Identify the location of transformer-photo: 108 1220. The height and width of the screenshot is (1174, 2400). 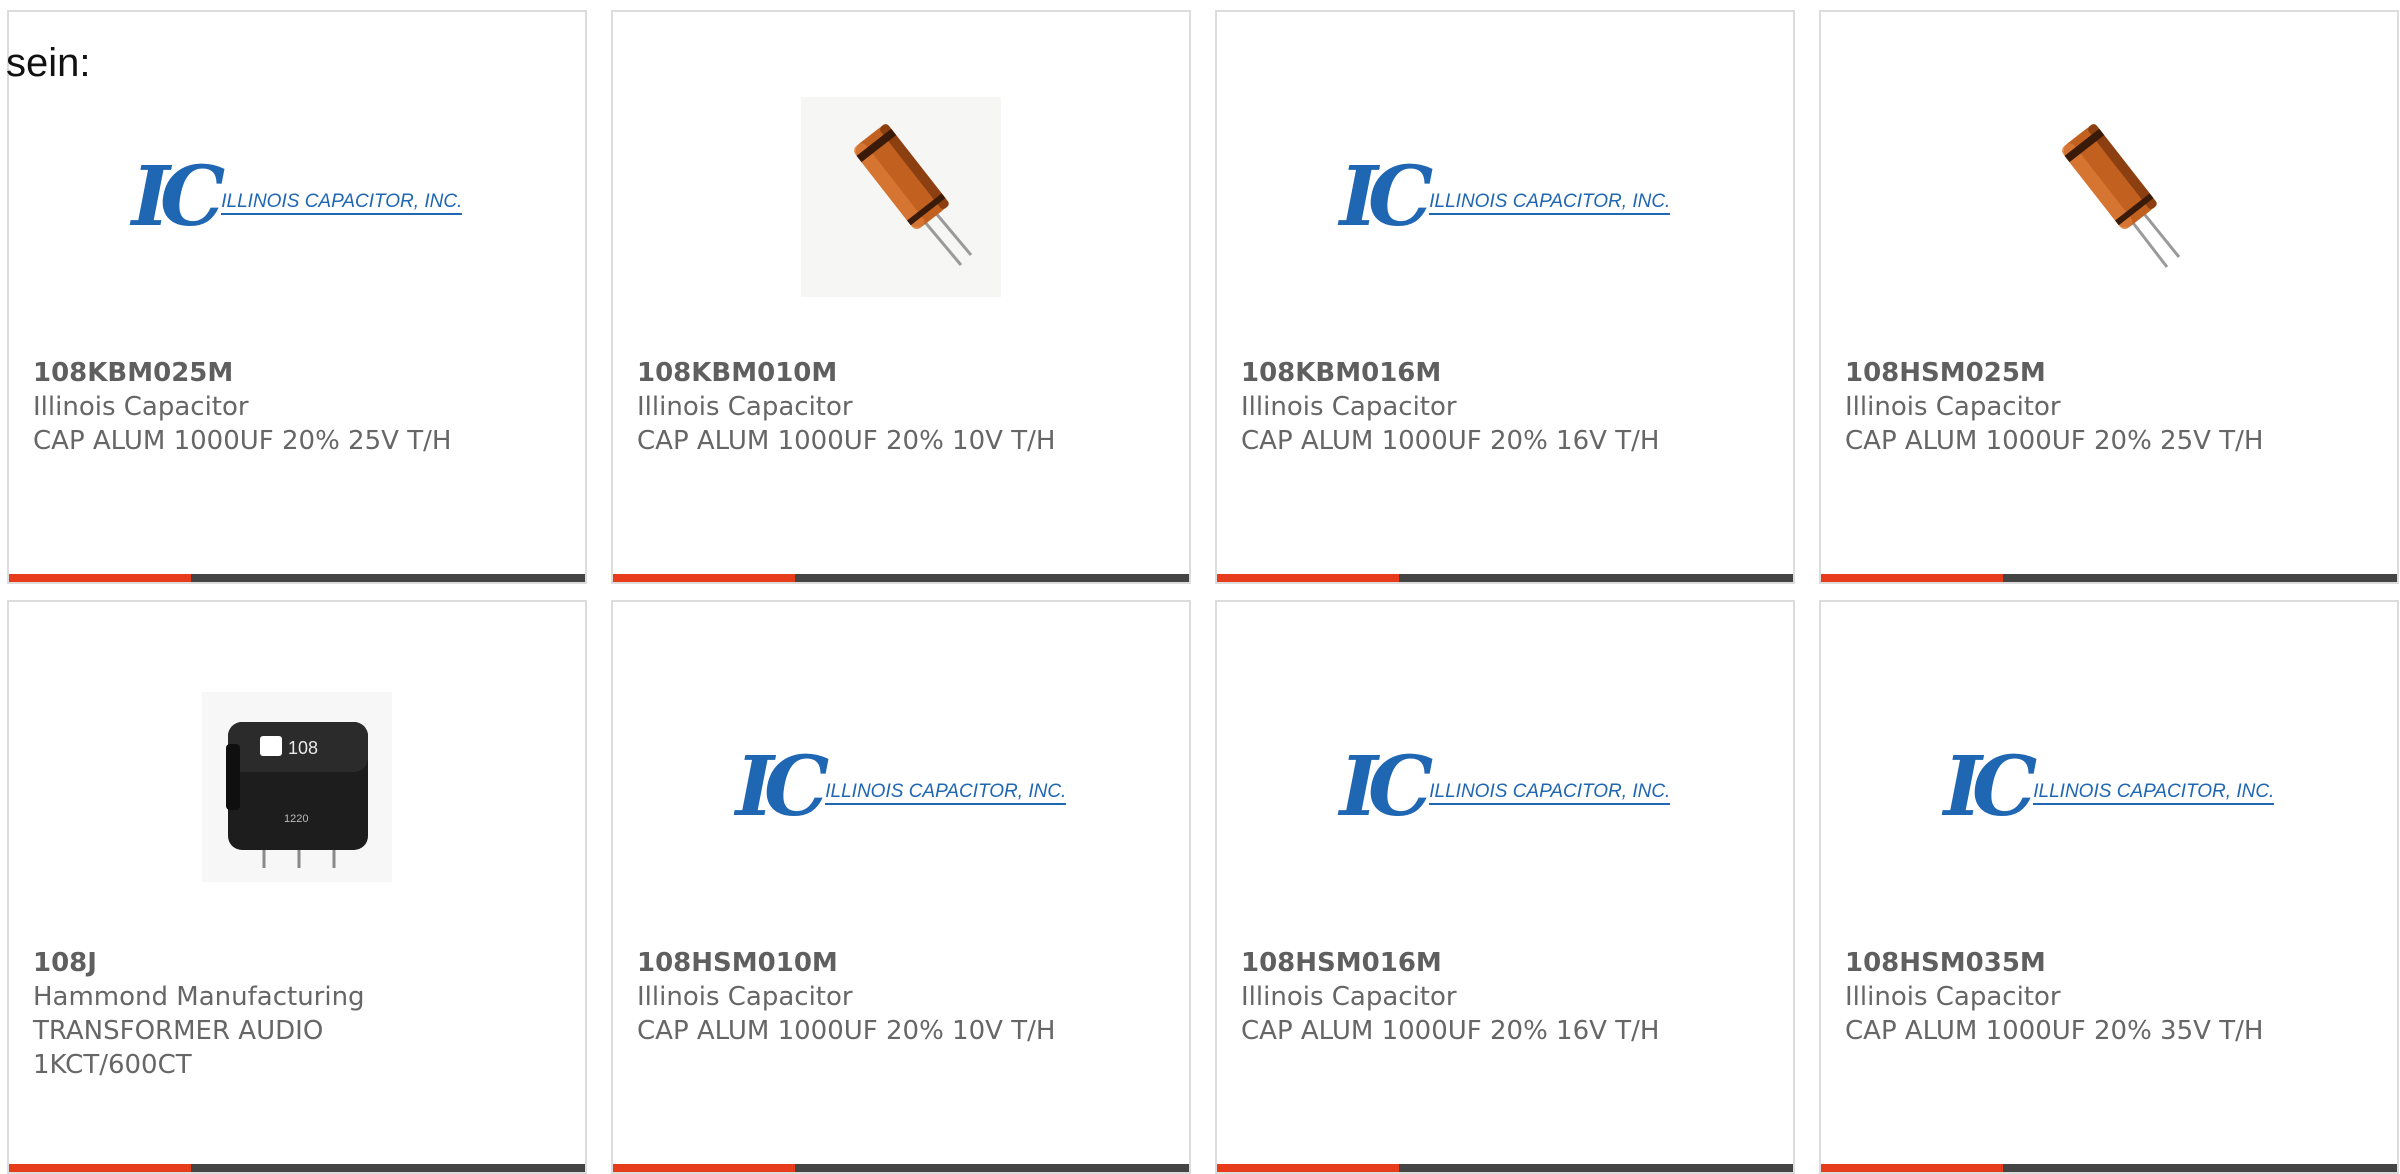
(297, 787).